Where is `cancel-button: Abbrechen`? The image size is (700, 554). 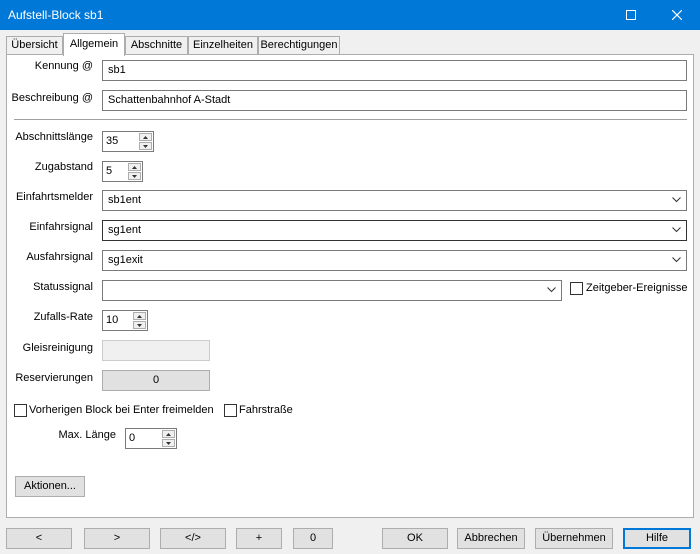 cancel-button: Abbrechen is located at coordinates (491, 538).